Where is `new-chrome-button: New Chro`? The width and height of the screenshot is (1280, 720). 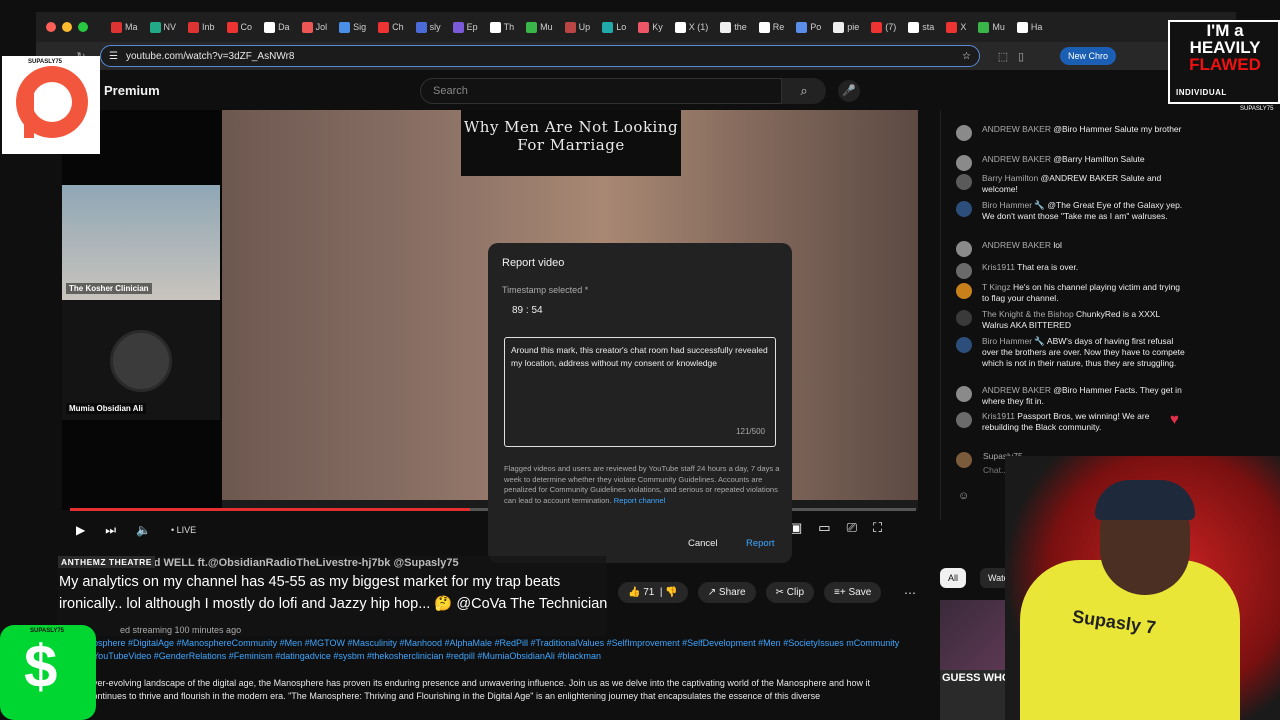 new-chrome-button: New Chro is located at coordinates (1088, 56).